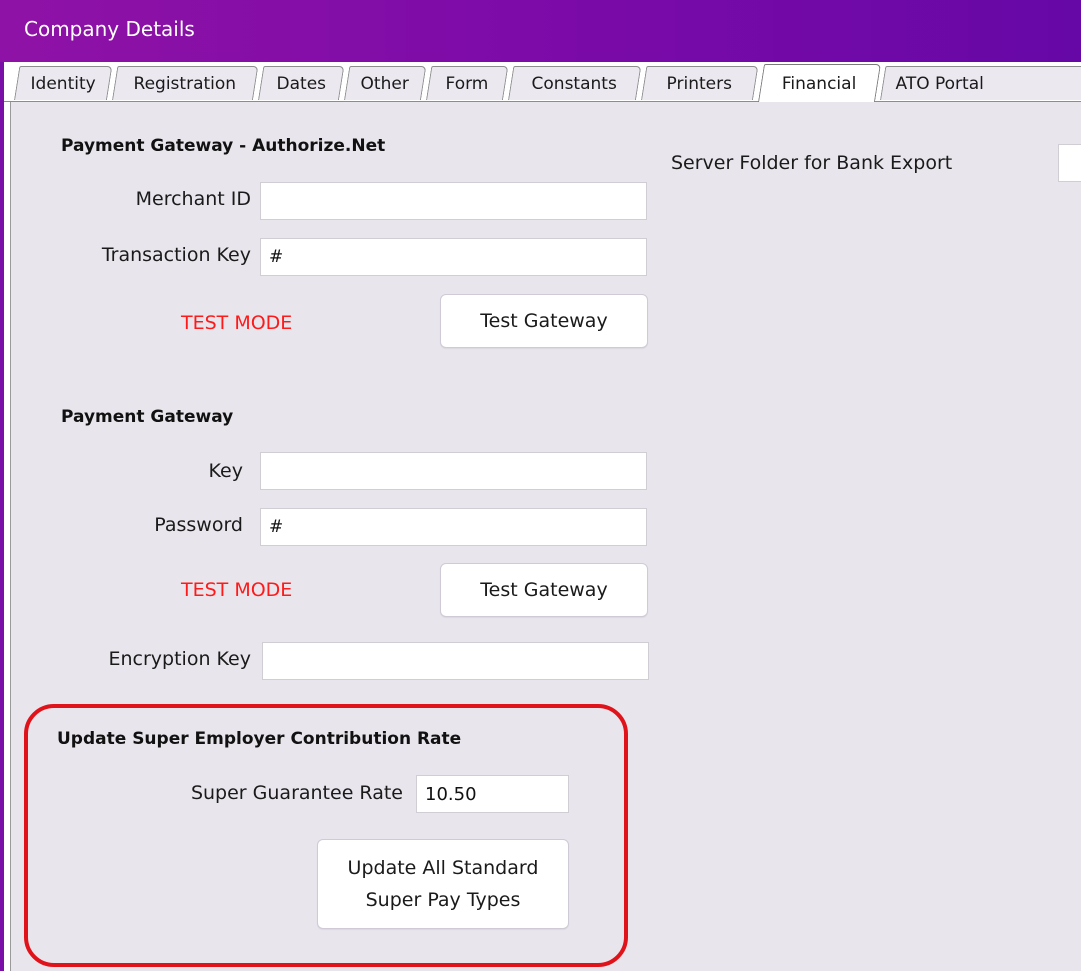 The image size is (1081, 971). What do you see at coordinates (453, 527) in the screenshot?
I see `password-input` at bounding box center [453, 527].